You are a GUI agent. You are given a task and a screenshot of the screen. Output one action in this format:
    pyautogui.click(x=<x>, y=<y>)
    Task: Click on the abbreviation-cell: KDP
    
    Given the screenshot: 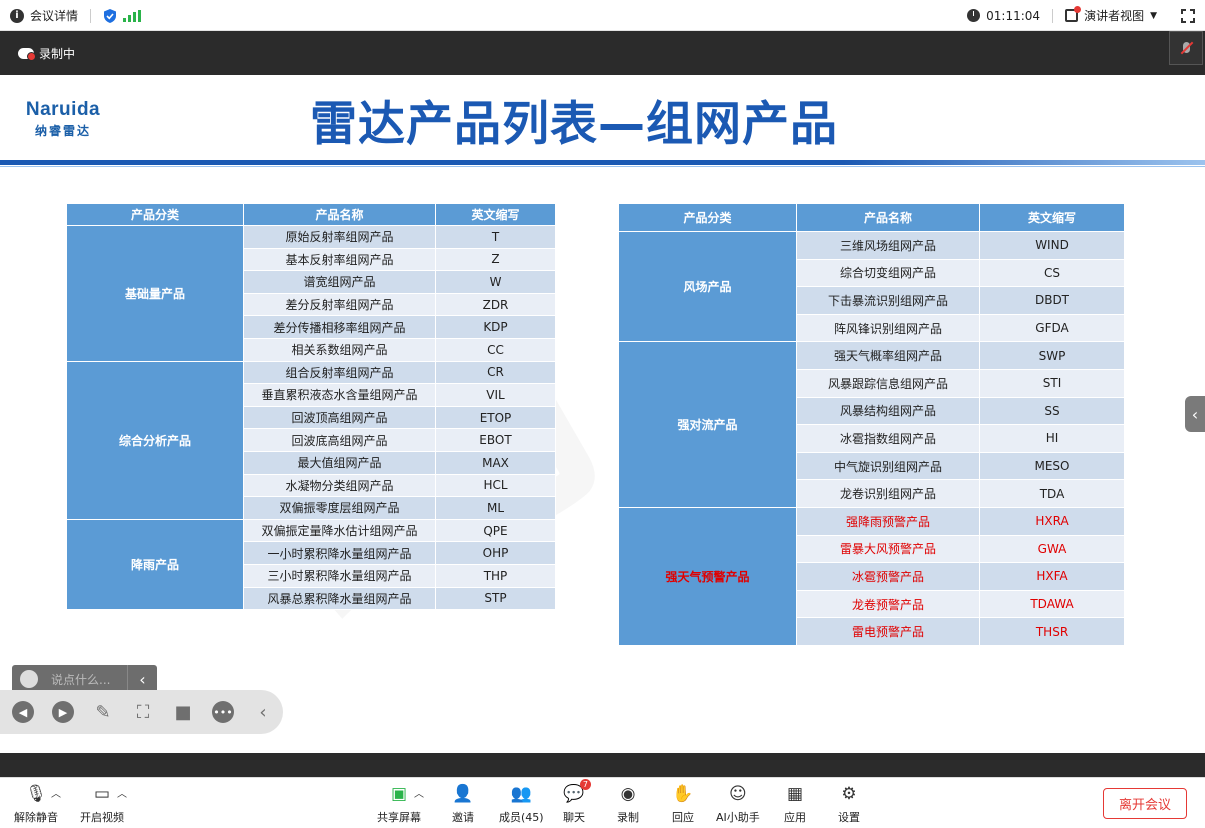 What is the action you would take?
    pyautogui.click(x=495, y=327)
    